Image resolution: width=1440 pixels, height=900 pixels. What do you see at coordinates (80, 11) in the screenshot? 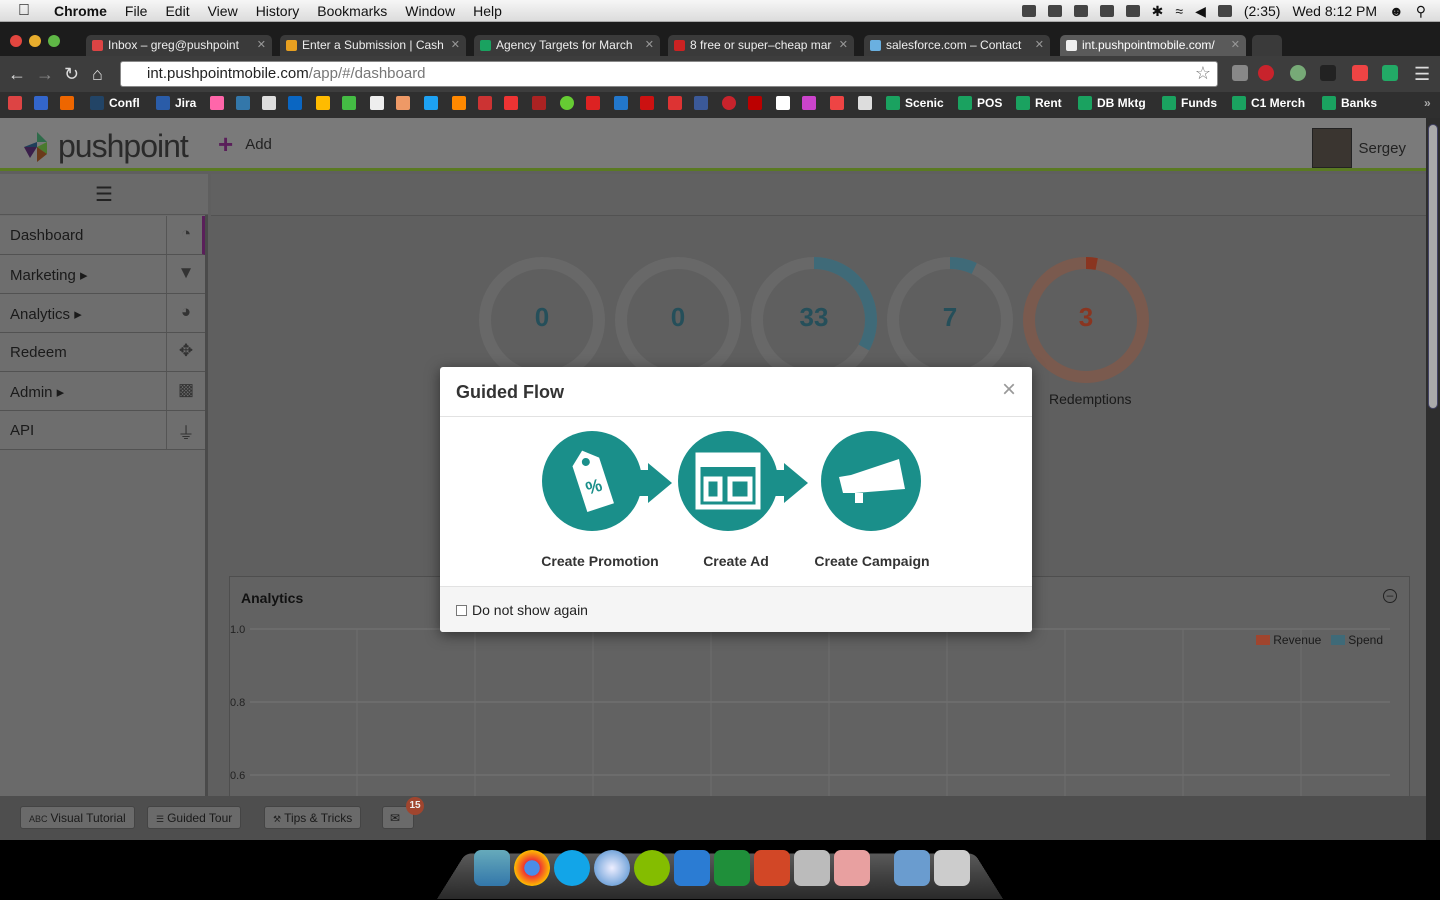
I see `menu-app: Chrome` at bounding box center [80, 11].